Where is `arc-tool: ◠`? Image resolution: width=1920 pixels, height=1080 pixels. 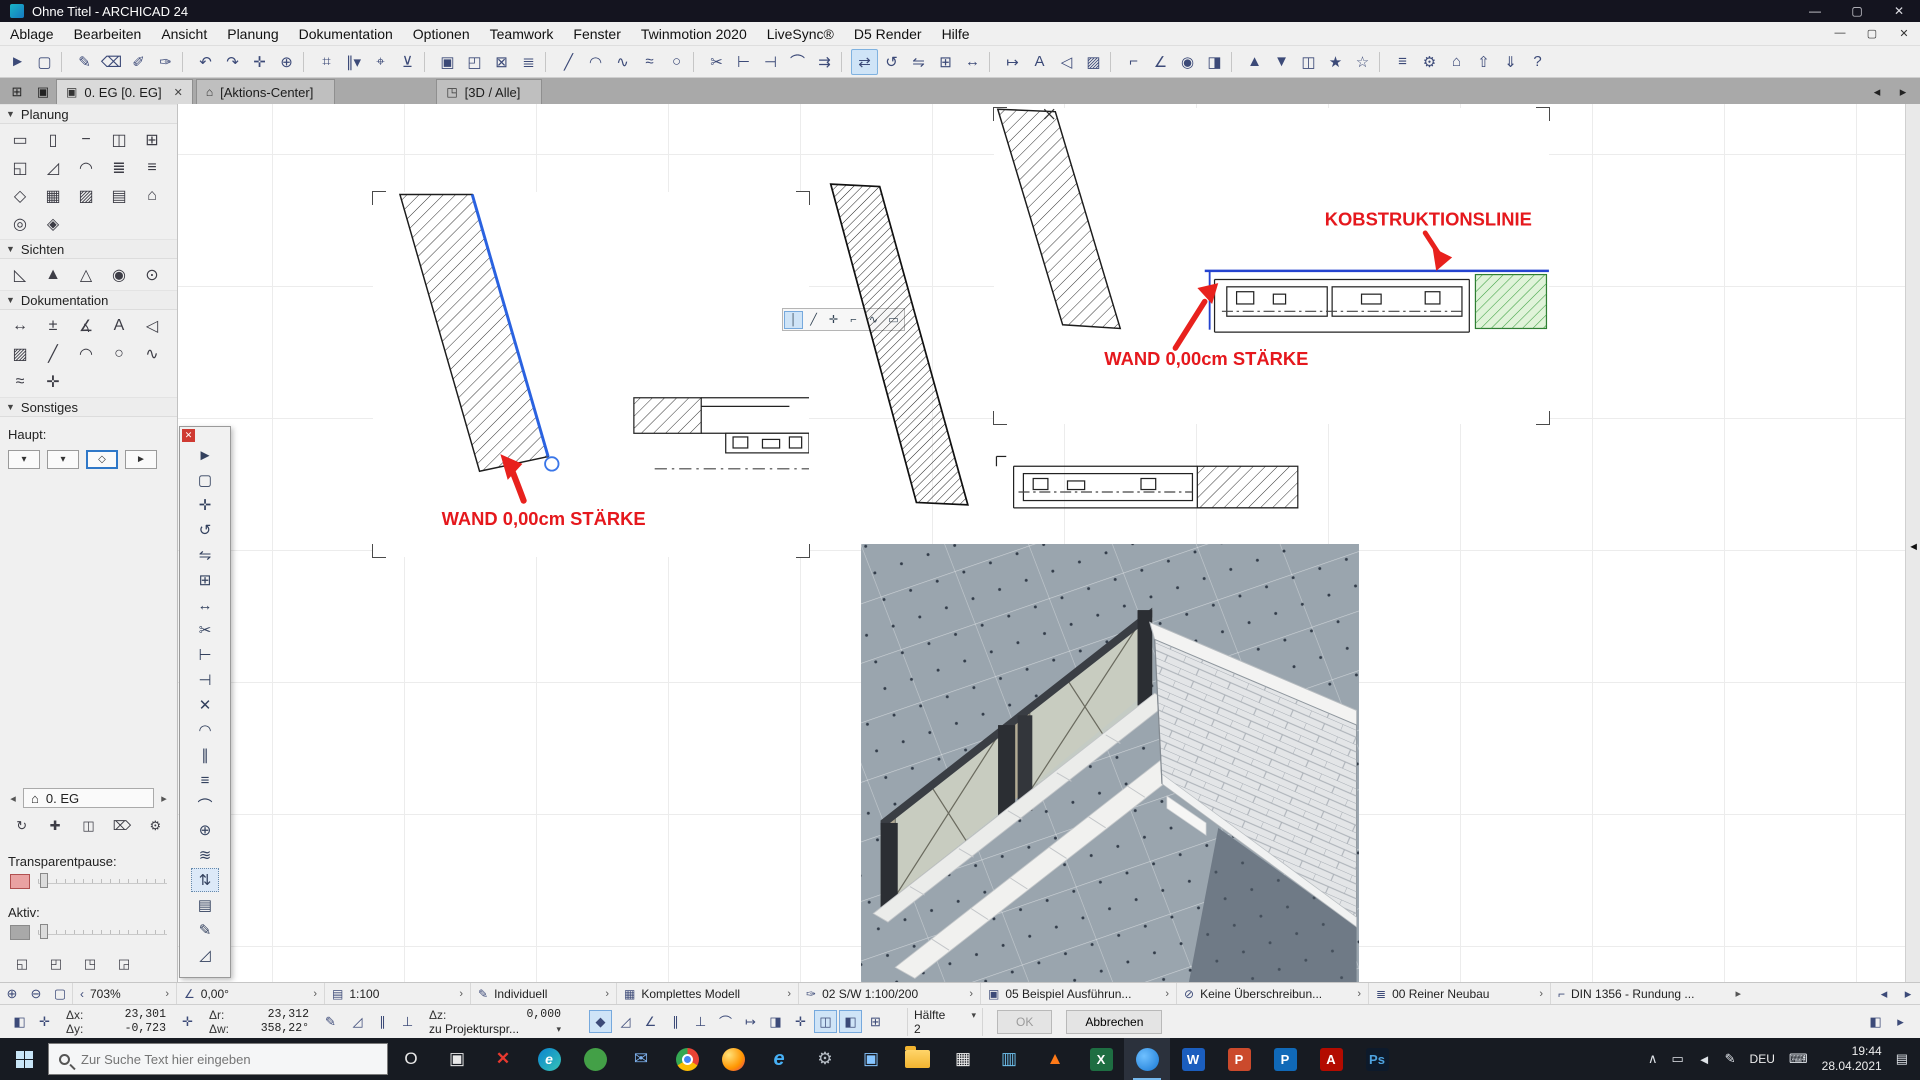 arc-tool: ◠ is located at coordinates (86, 353).